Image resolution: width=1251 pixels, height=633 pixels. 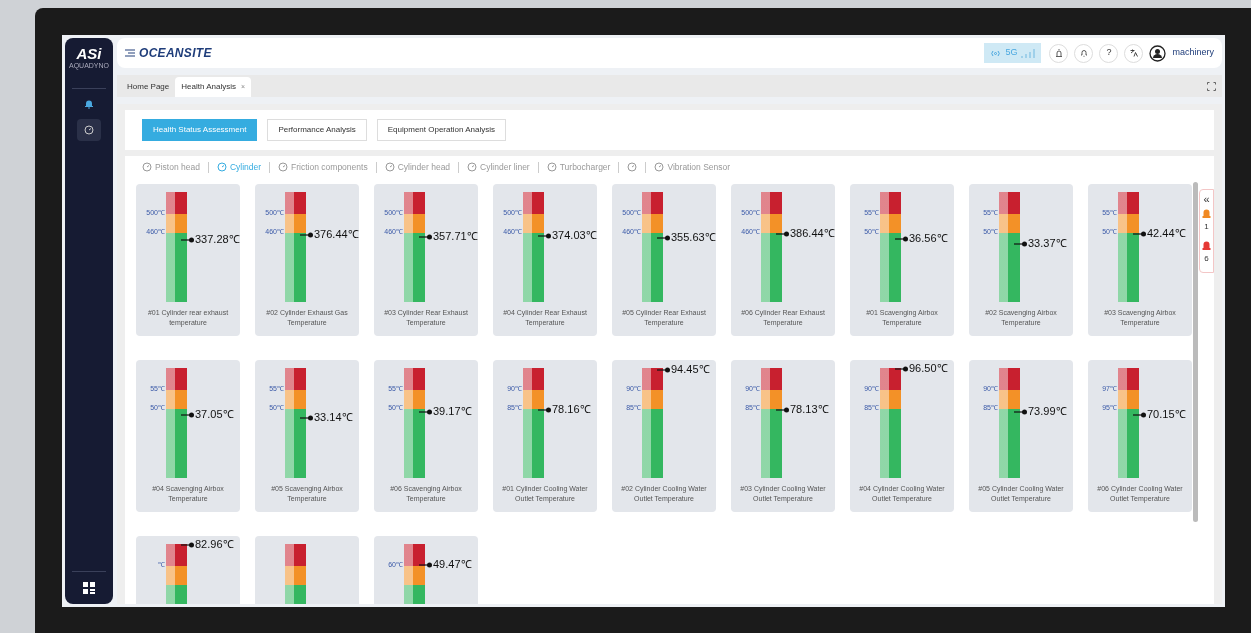 What do you see at coordinates (809, 409) in the screenshot?
I see `value-reading: 78.13℃` at bounding box center [809, 409].